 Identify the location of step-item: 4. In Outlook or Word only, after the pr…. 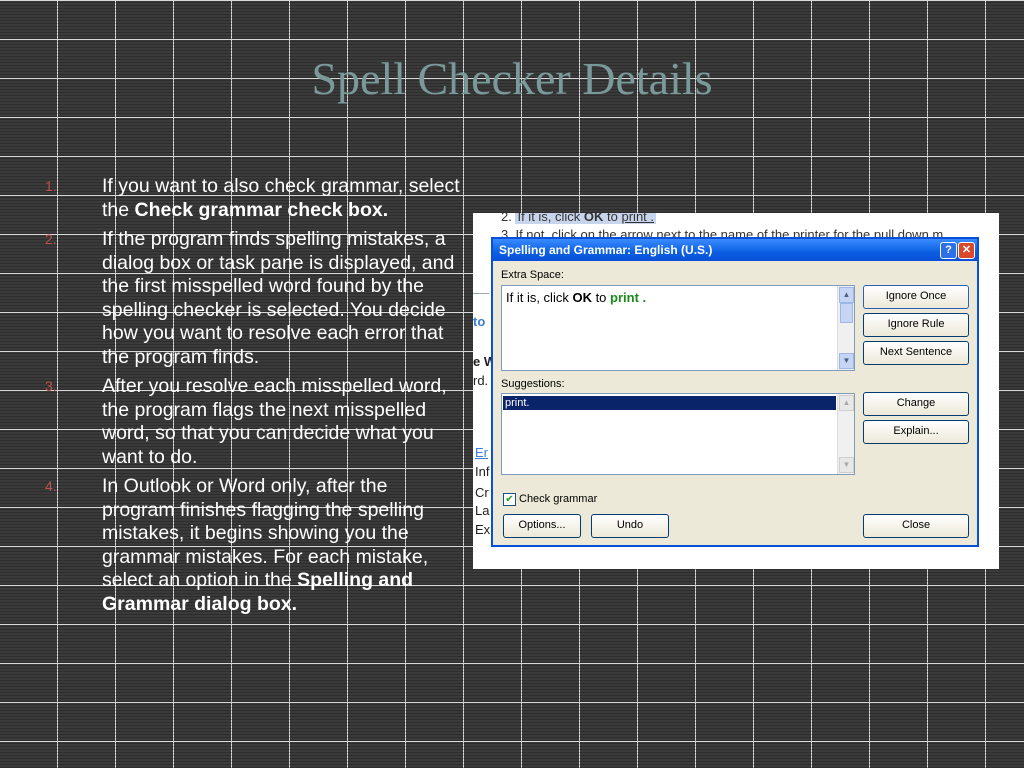
(250, 545).